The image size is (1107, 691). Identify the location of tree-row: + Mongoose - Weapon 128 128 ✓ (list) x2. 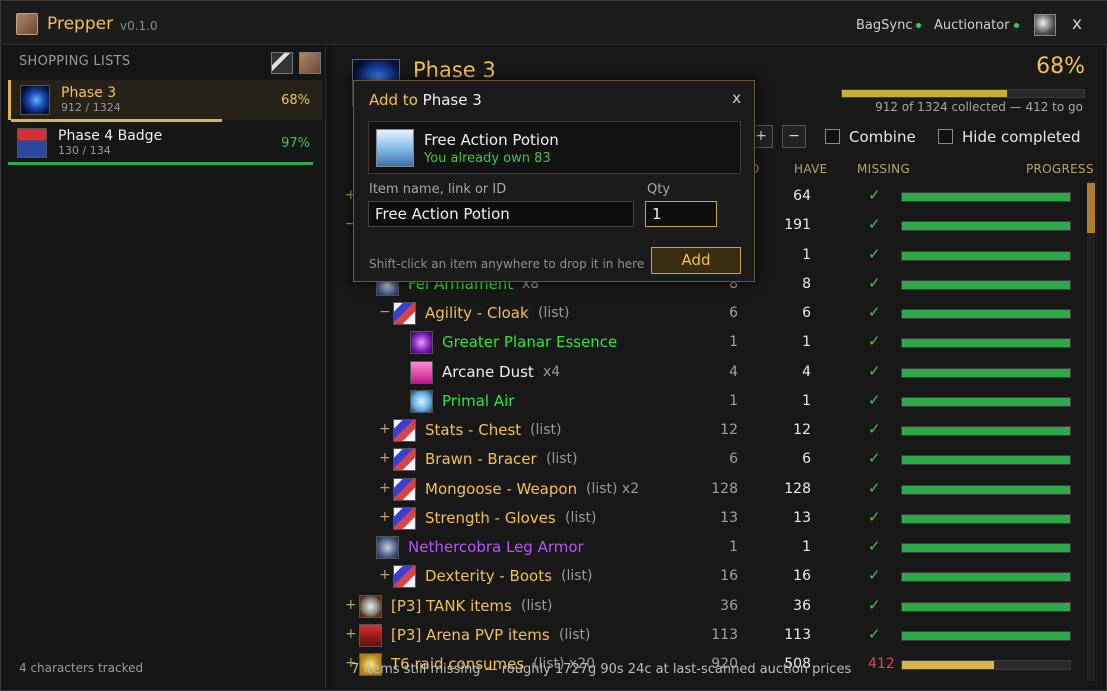
(708, 489).